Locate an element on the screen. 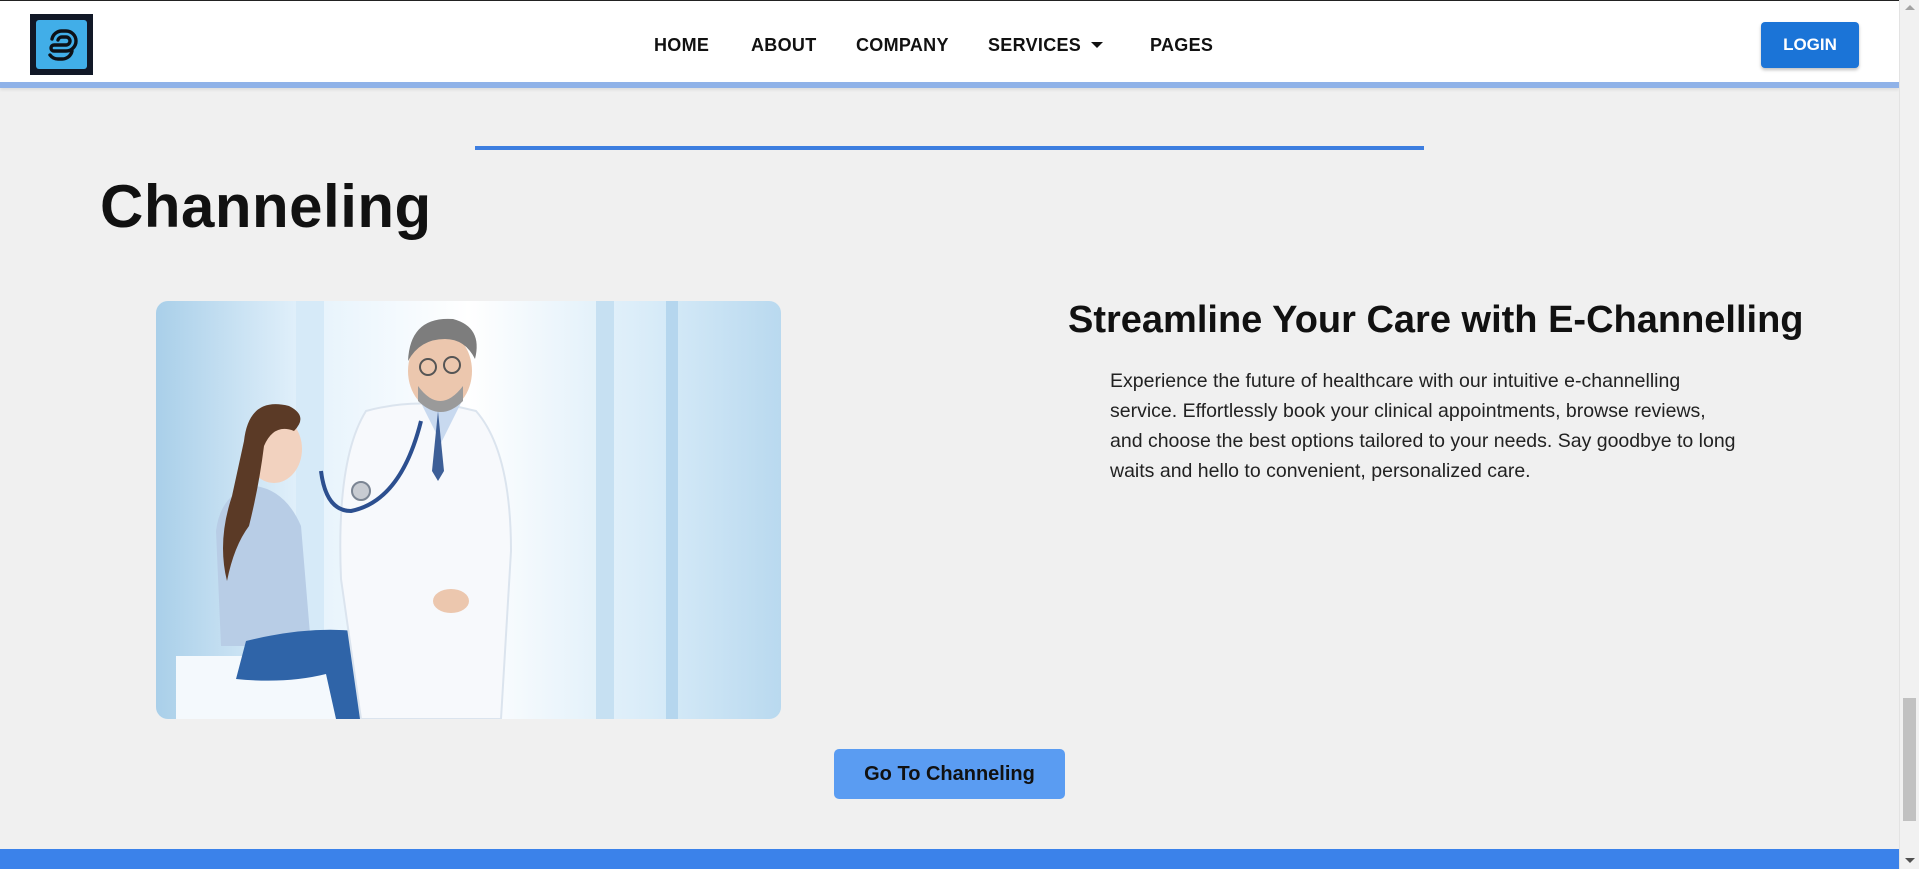 The image size is (1919, 869). section-divider is located at coordinates (949, 148).